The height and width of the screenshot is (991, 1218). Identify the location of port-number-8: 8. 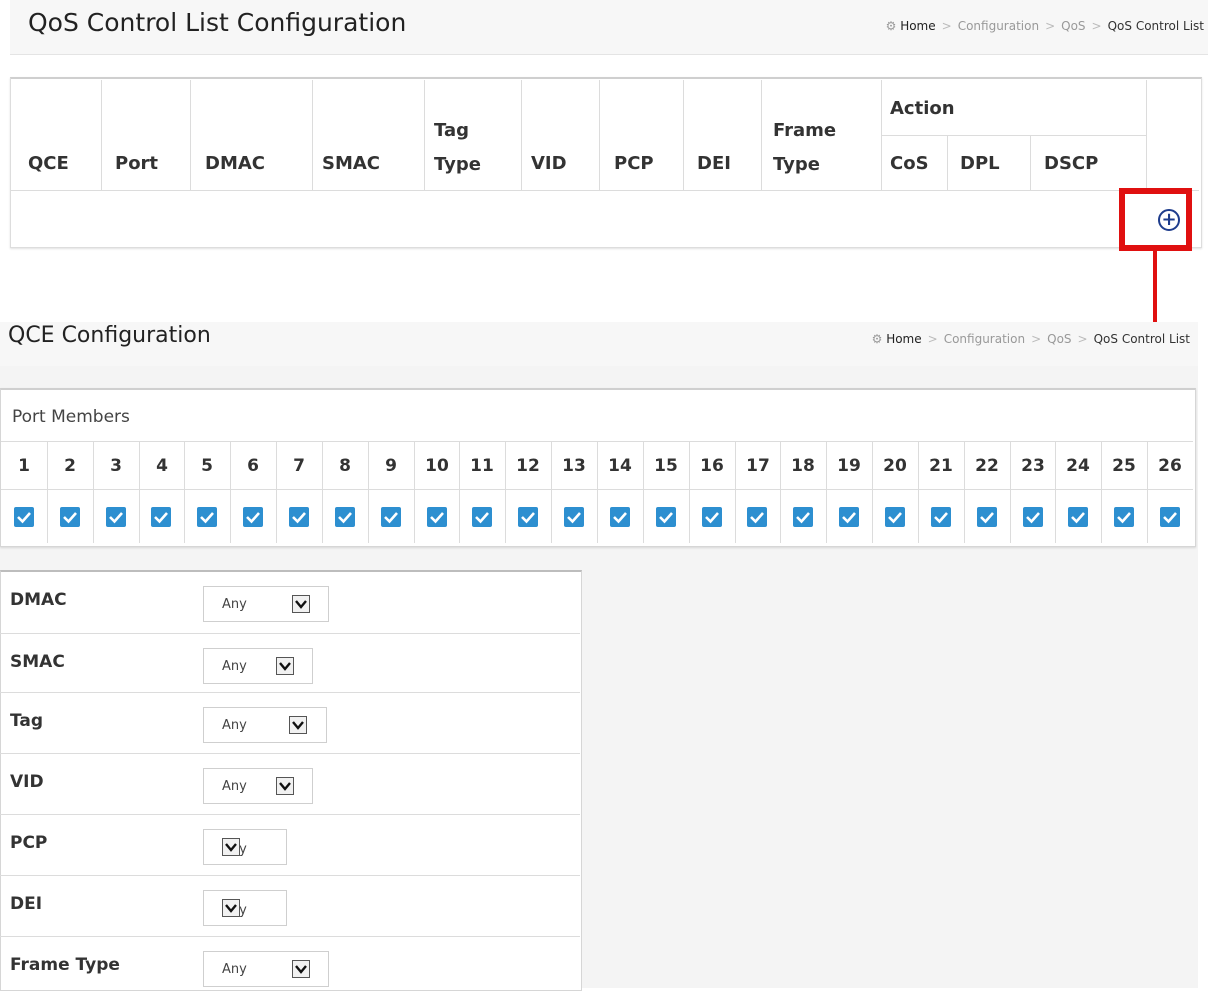
(345, 466).